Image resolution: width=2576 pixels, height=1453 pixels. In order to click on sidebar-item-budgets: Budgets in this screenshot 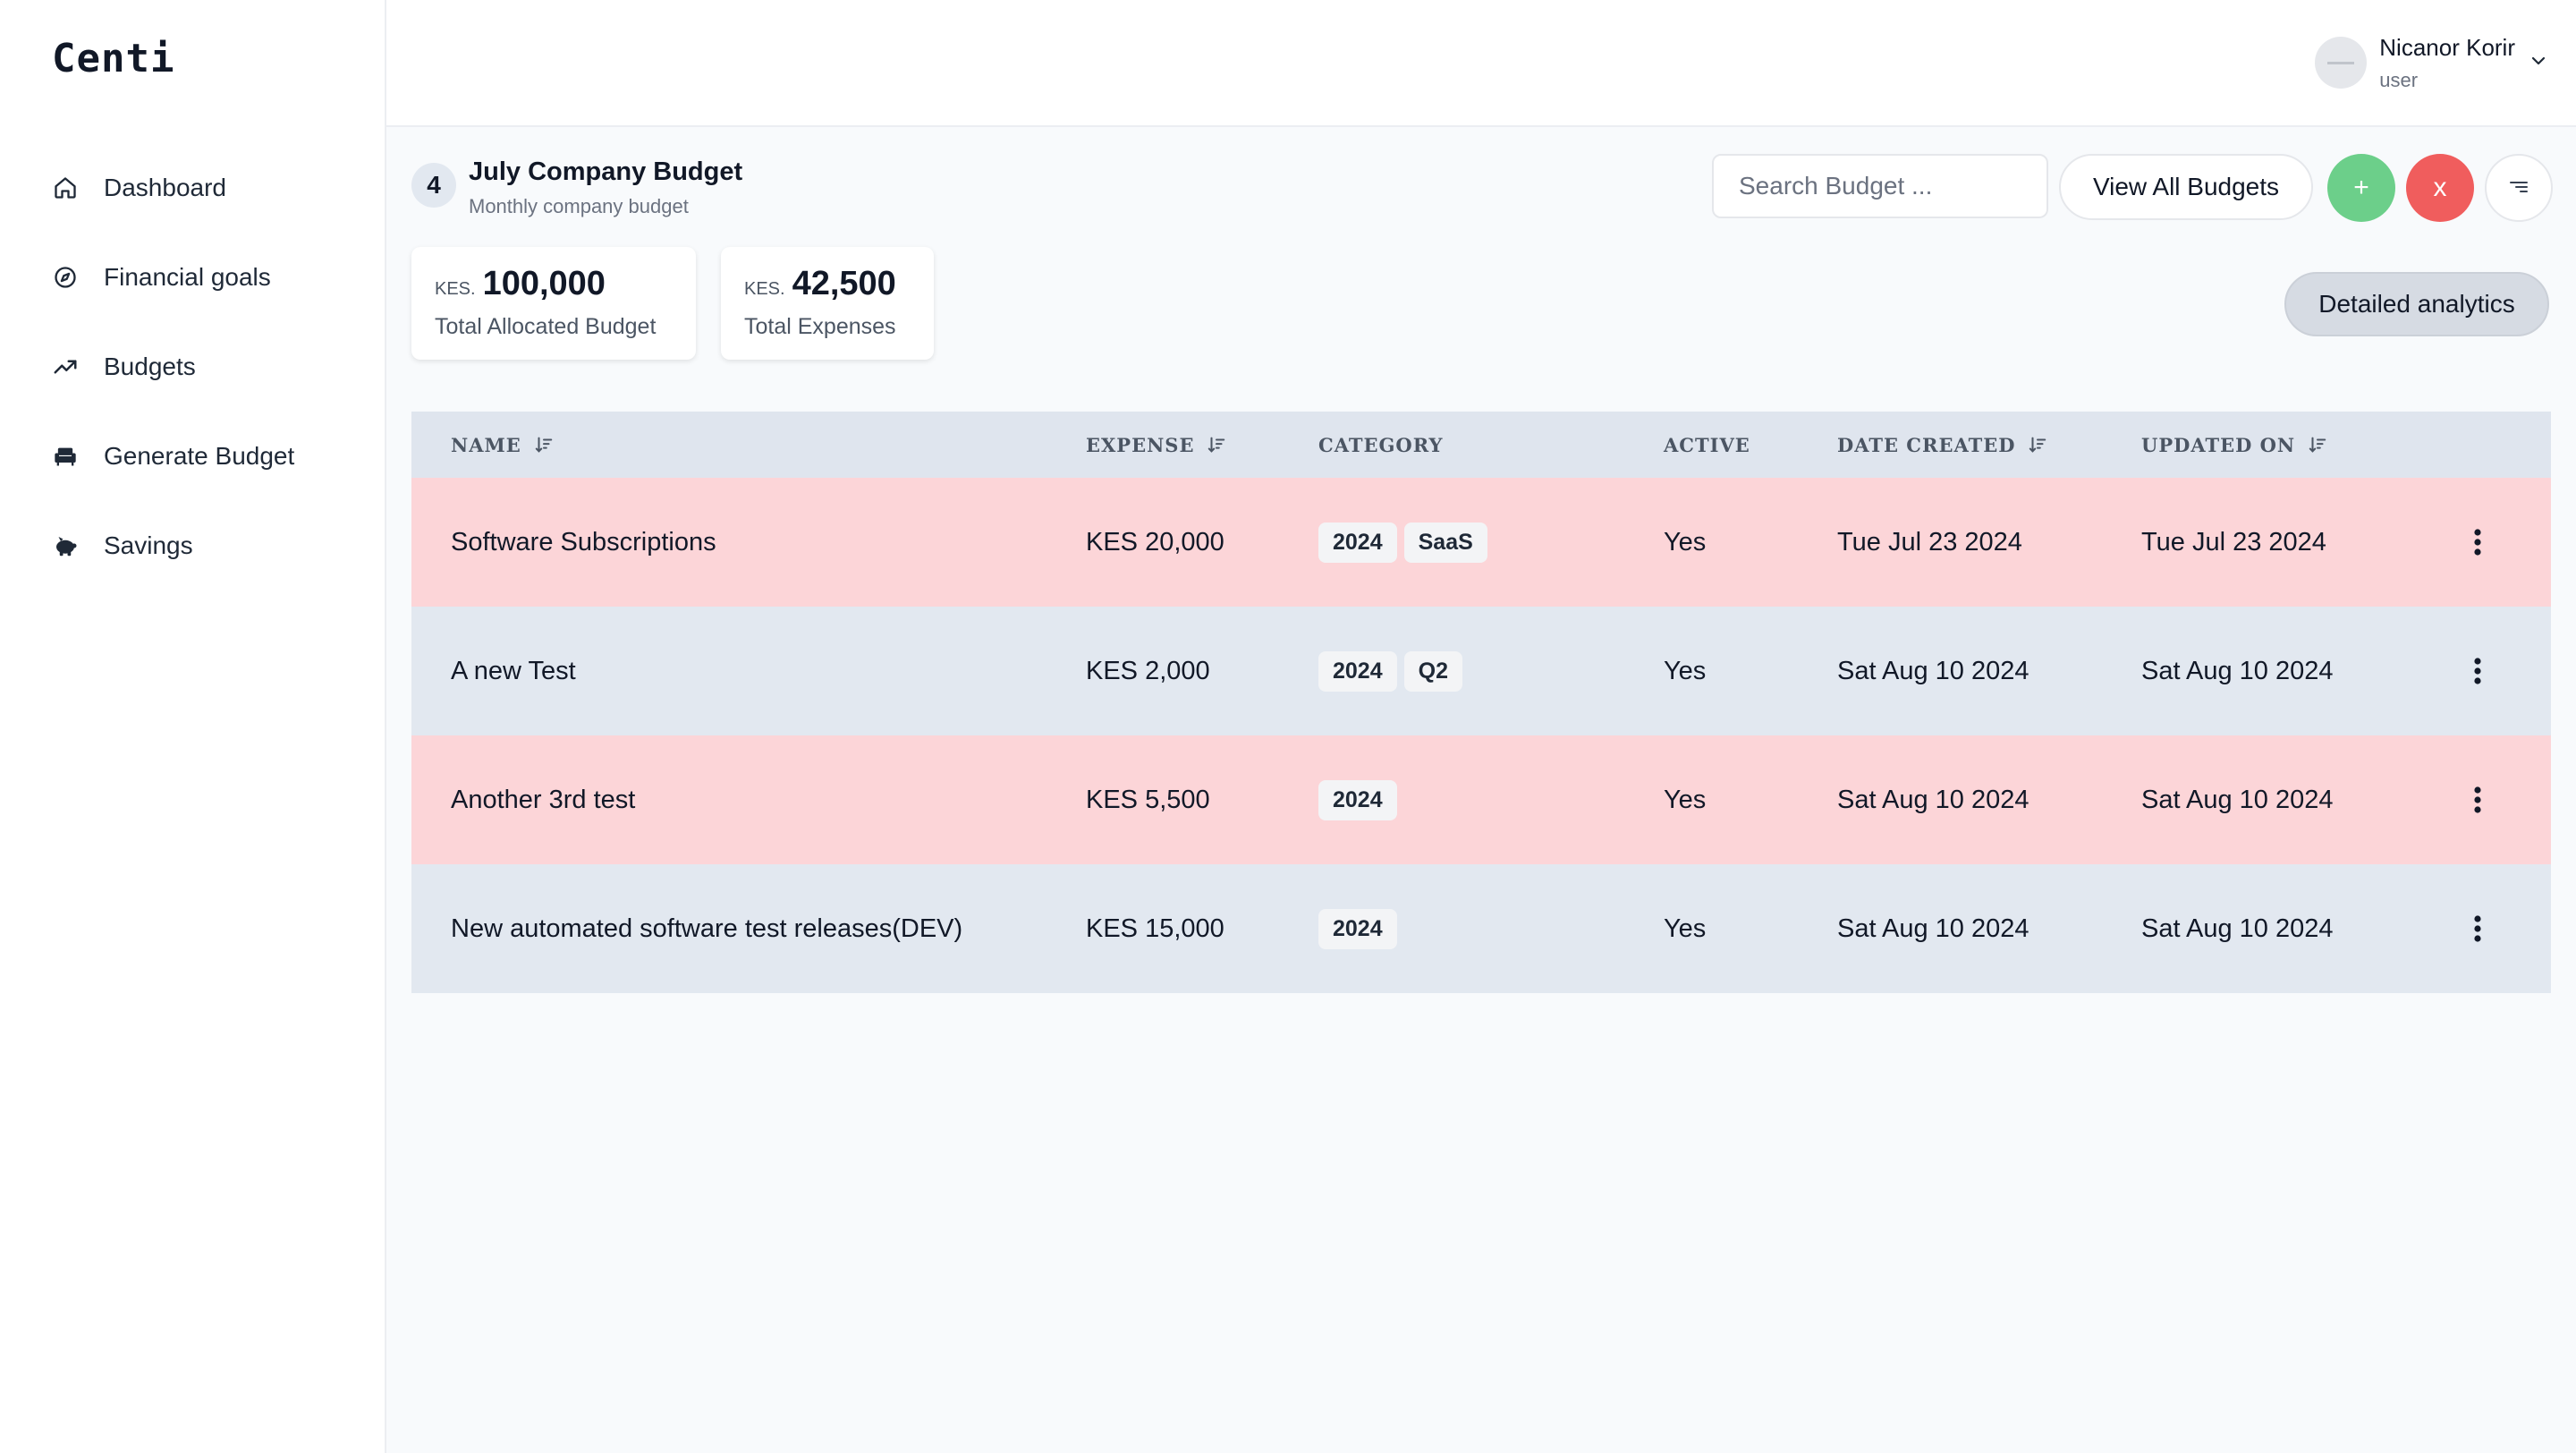, I will do `click(193, 367)`.